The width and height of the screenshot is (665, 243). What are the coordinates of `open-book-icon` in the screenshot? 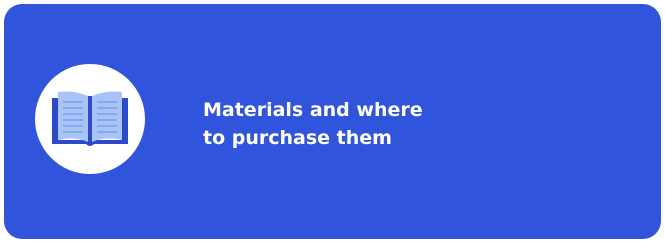 It's located at (90, 118).